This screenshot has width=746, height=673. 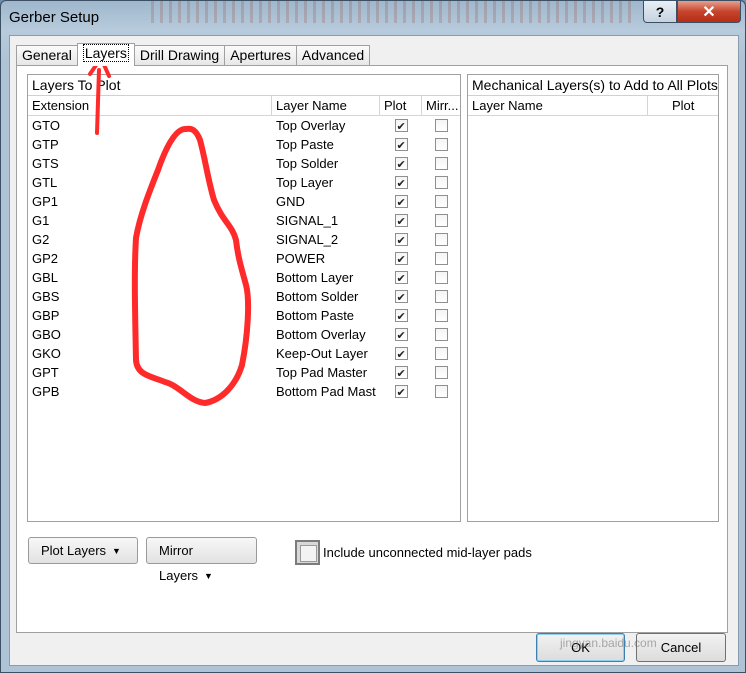 I want to click on title-bar: Gerber Setup ? ✕, so click(x=373, y=18).